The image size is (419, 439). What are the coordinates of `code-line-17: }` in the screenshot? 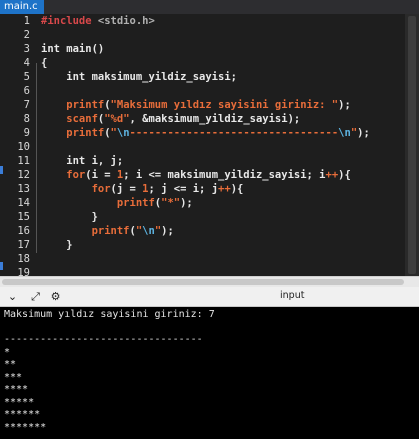 It's located at (57, 245).